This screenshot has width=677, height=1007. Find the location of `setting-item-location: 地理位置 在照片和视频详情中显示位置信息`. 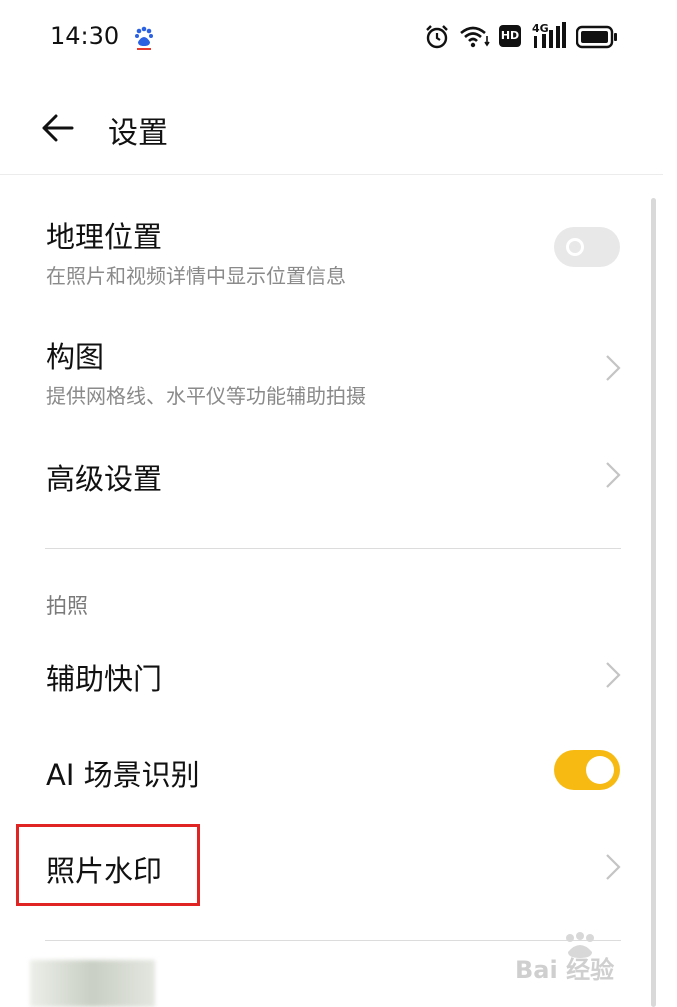

setting-item-location: 地理位置 在照片和视频详情中显示位置信息 is located at coordinates (325, 250).